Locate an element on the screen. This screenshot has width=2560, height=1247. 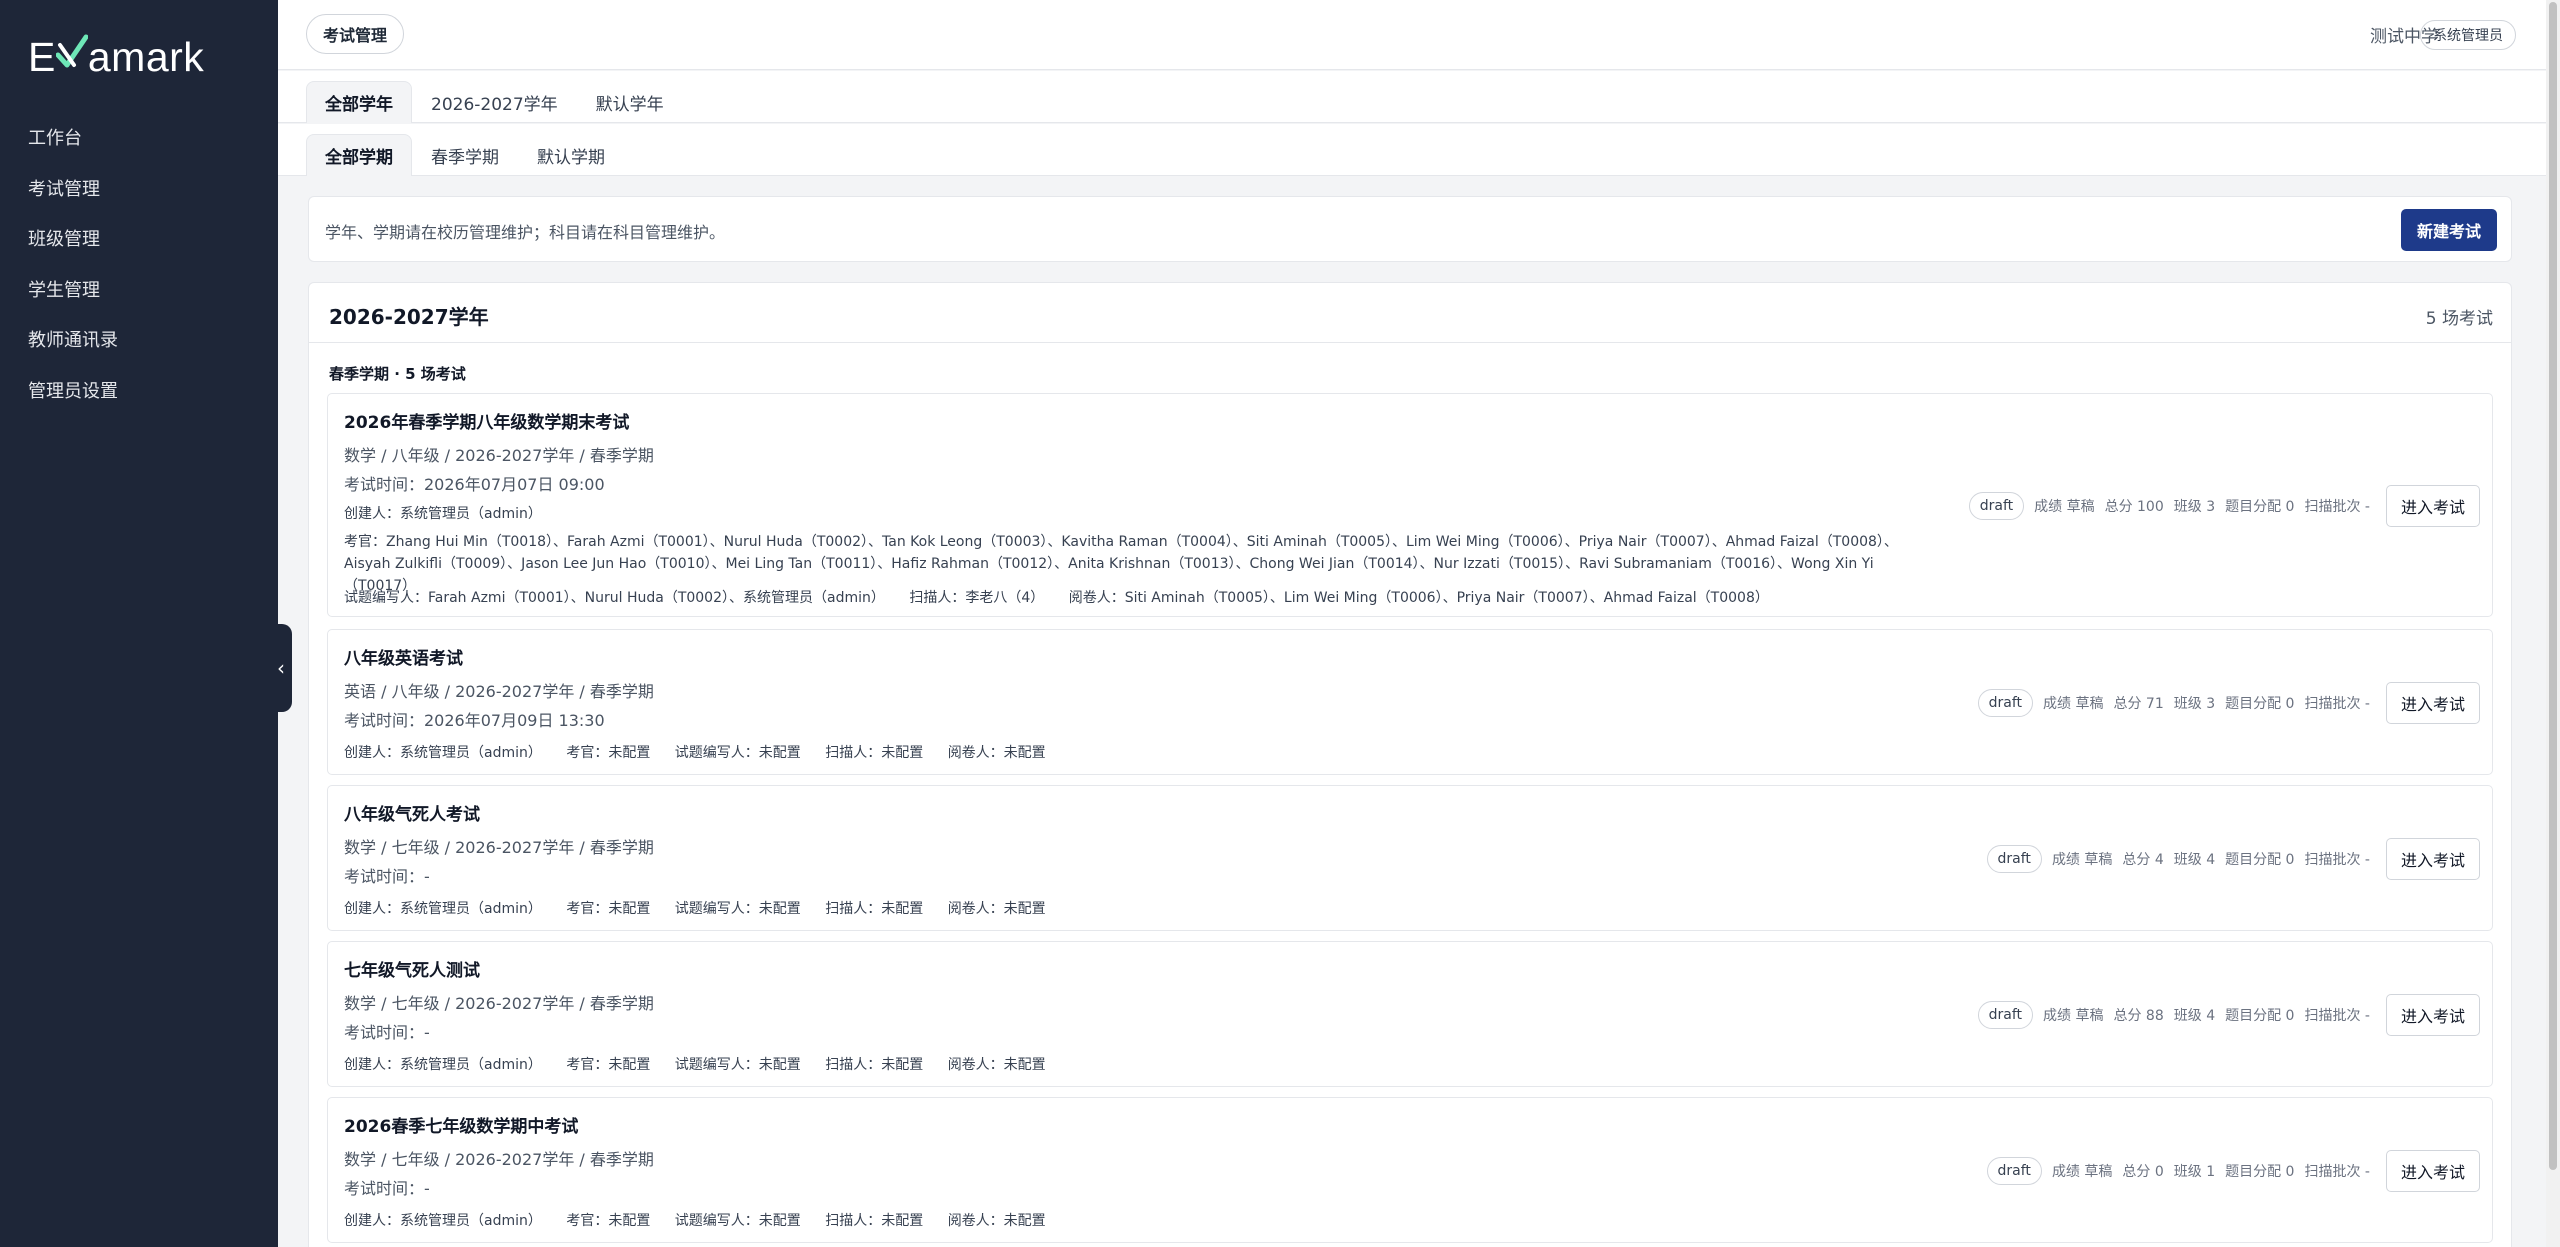
exam-title: 七年级气死人测试 is located at coordinates (412, 971).